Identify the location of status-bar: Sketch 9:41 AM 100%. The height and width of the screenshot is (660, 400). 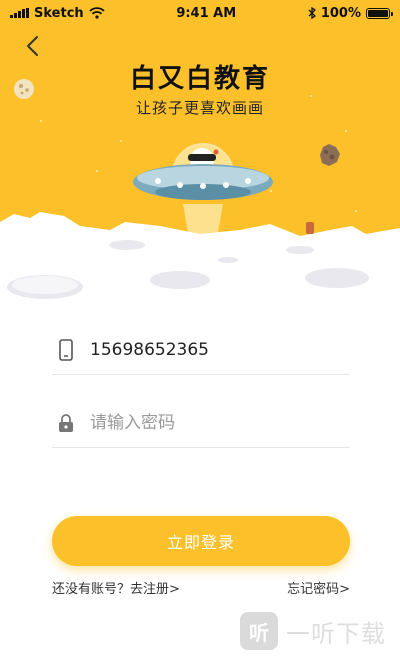
(200, 13).